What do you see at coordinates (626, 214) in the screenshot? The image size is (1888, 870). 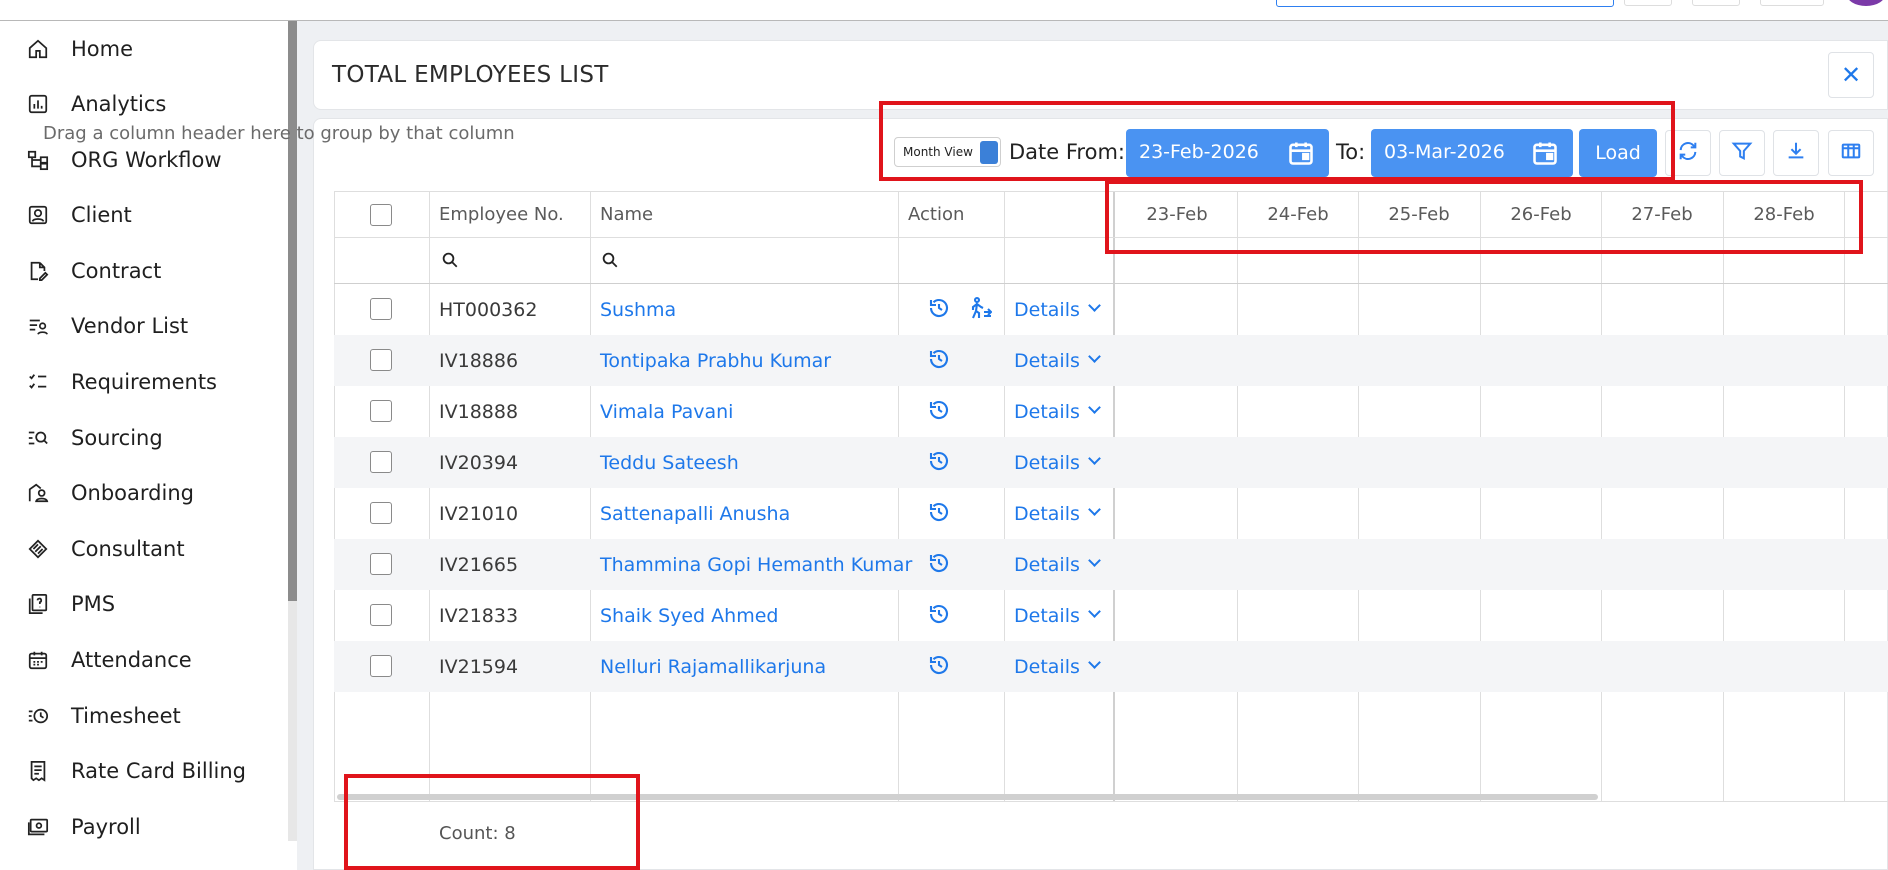 I see `column-header-name: Name` at bounding box center [626, 214].